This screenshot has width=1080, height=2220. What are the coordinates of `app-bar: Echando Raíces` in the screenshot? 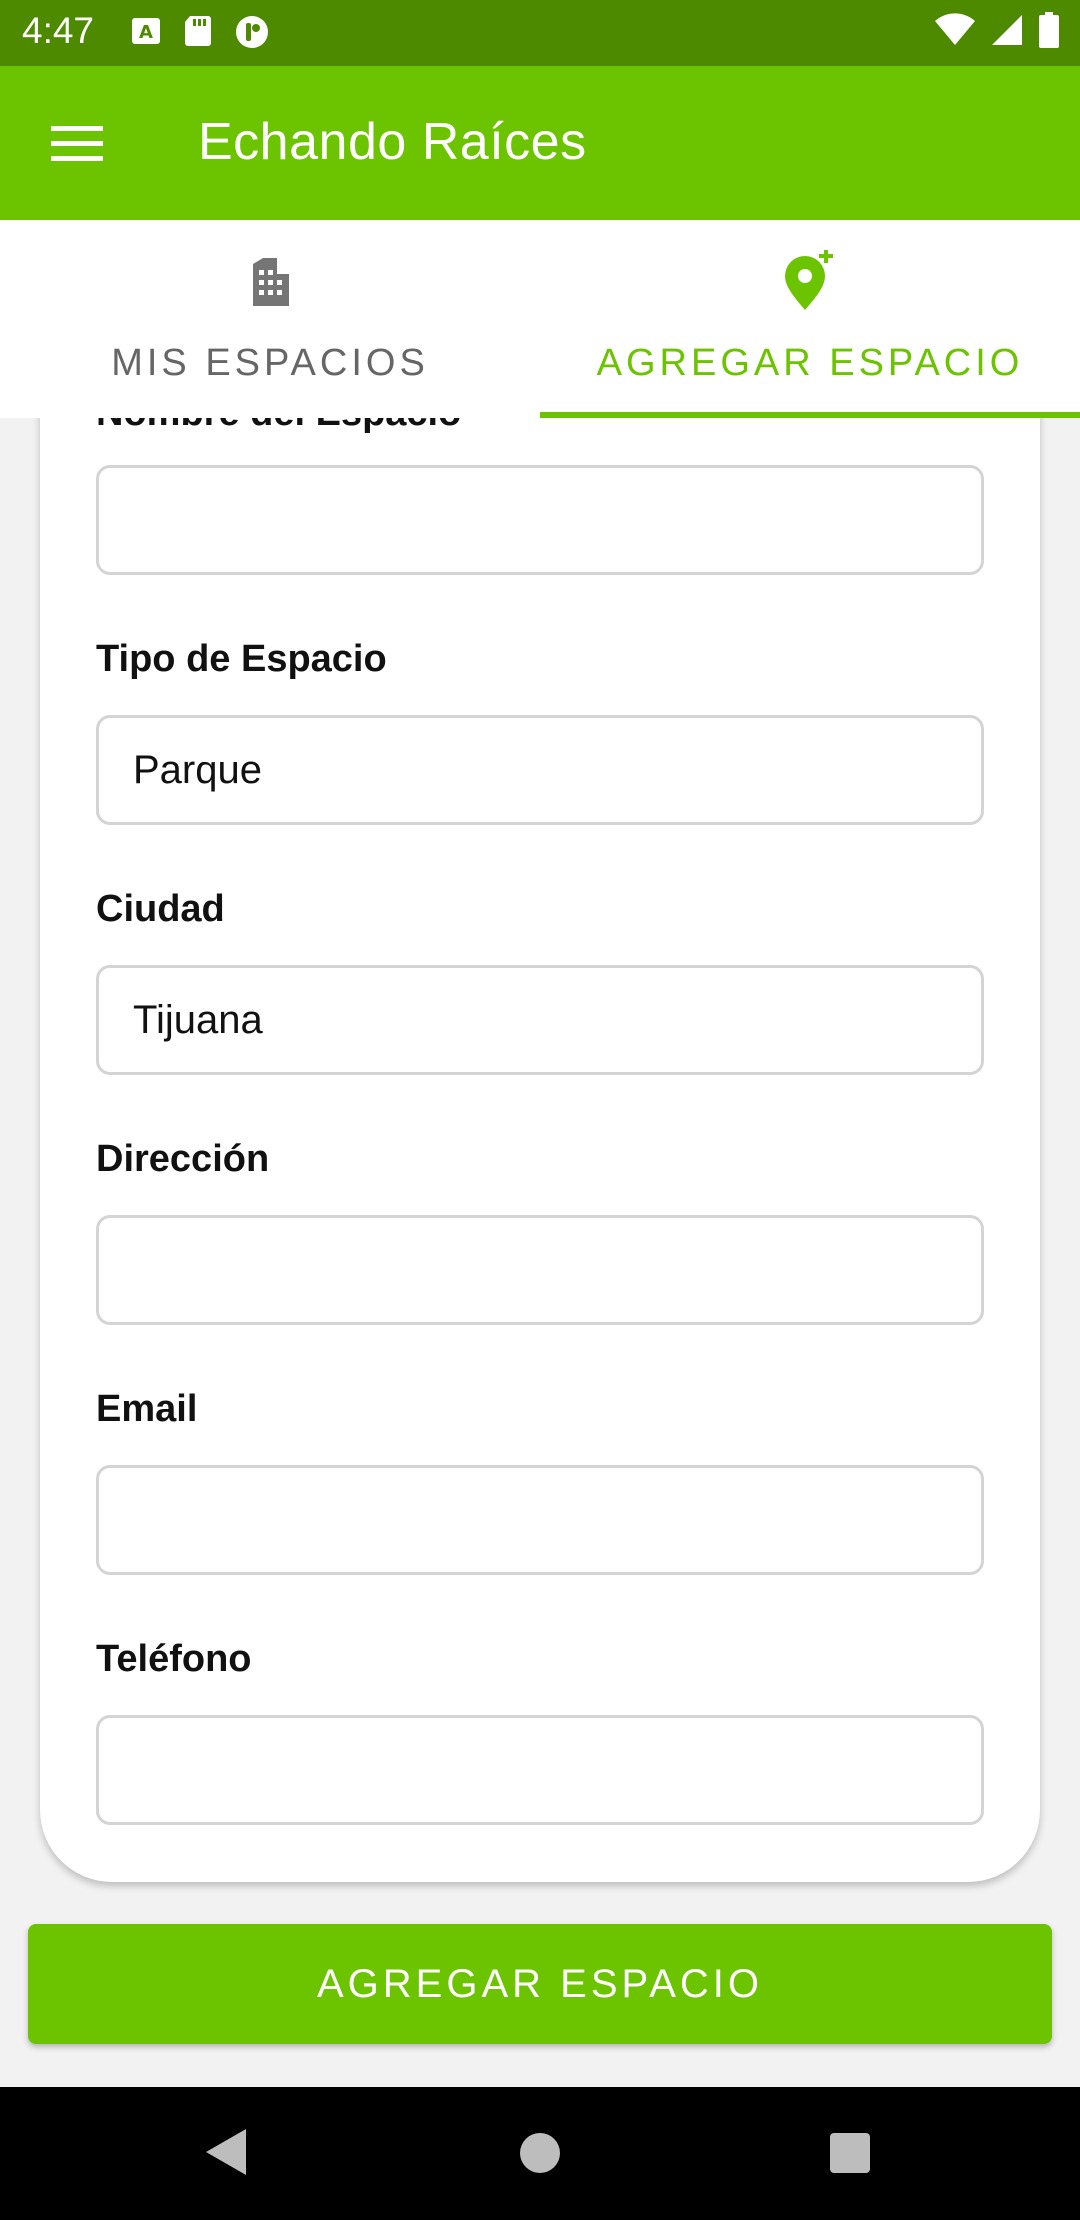 It's located at (540, 143).